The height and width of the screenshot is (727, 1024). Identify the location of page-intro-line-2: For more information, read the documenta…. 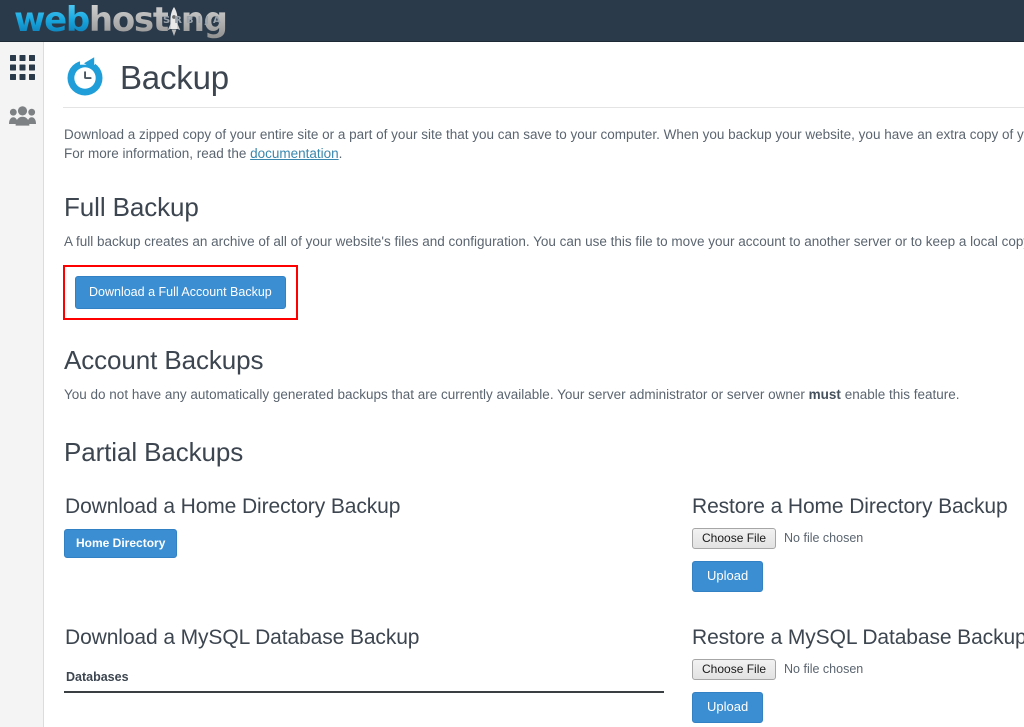
(544, 153).